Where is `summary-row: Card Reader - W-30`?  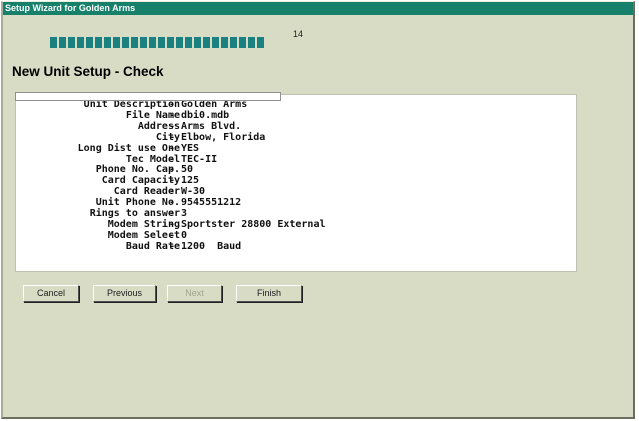
summary-row: Card Reader - W-30 is located at coordinates (296, 192).